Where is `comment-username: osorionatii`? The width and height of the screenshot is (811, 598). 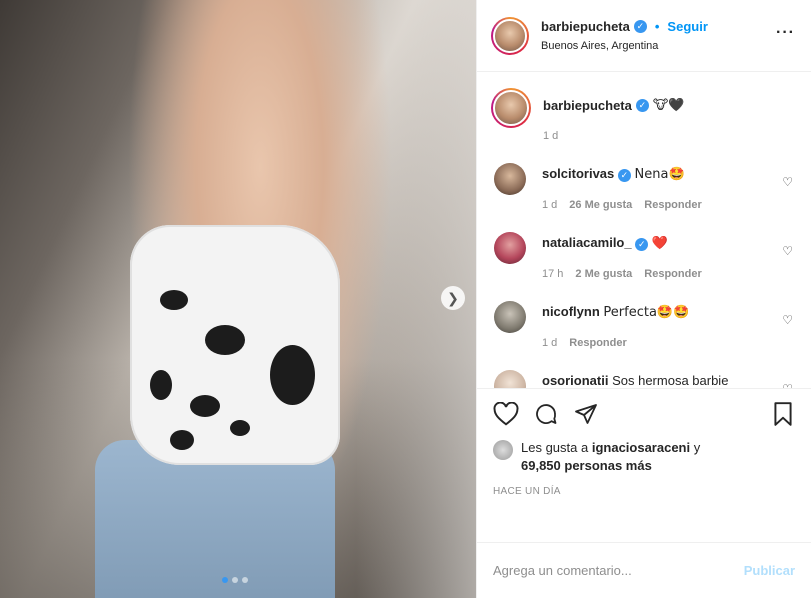 comment-username: osorionatii is located at coordinates (575, 380).